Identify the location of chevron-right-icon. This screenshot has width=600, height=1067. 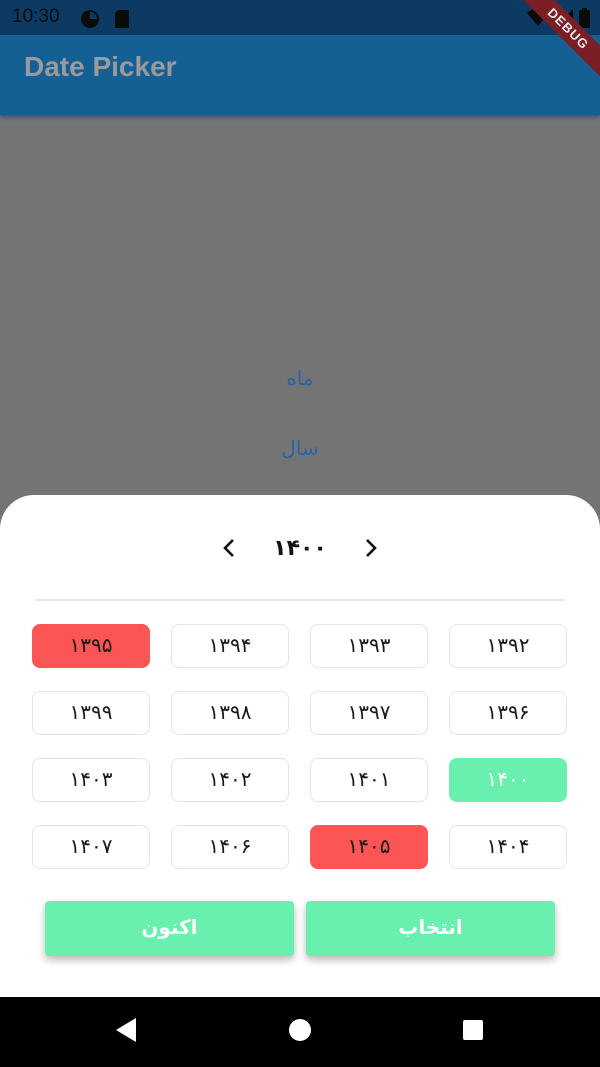
(371, 550).